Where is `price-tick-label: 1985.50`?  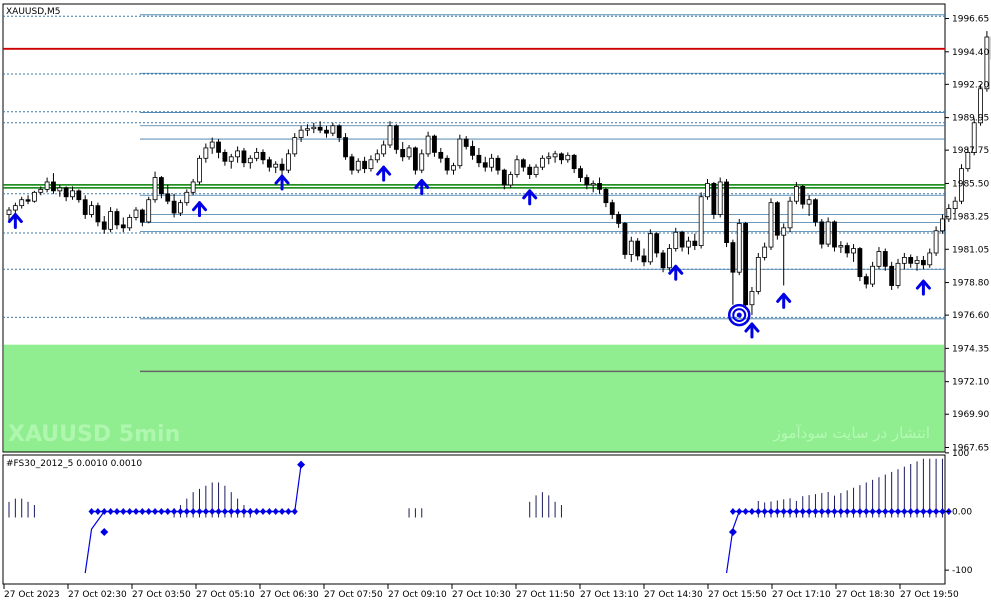 price-tick-label: 1985.50 is located at coordinates (970, 184).